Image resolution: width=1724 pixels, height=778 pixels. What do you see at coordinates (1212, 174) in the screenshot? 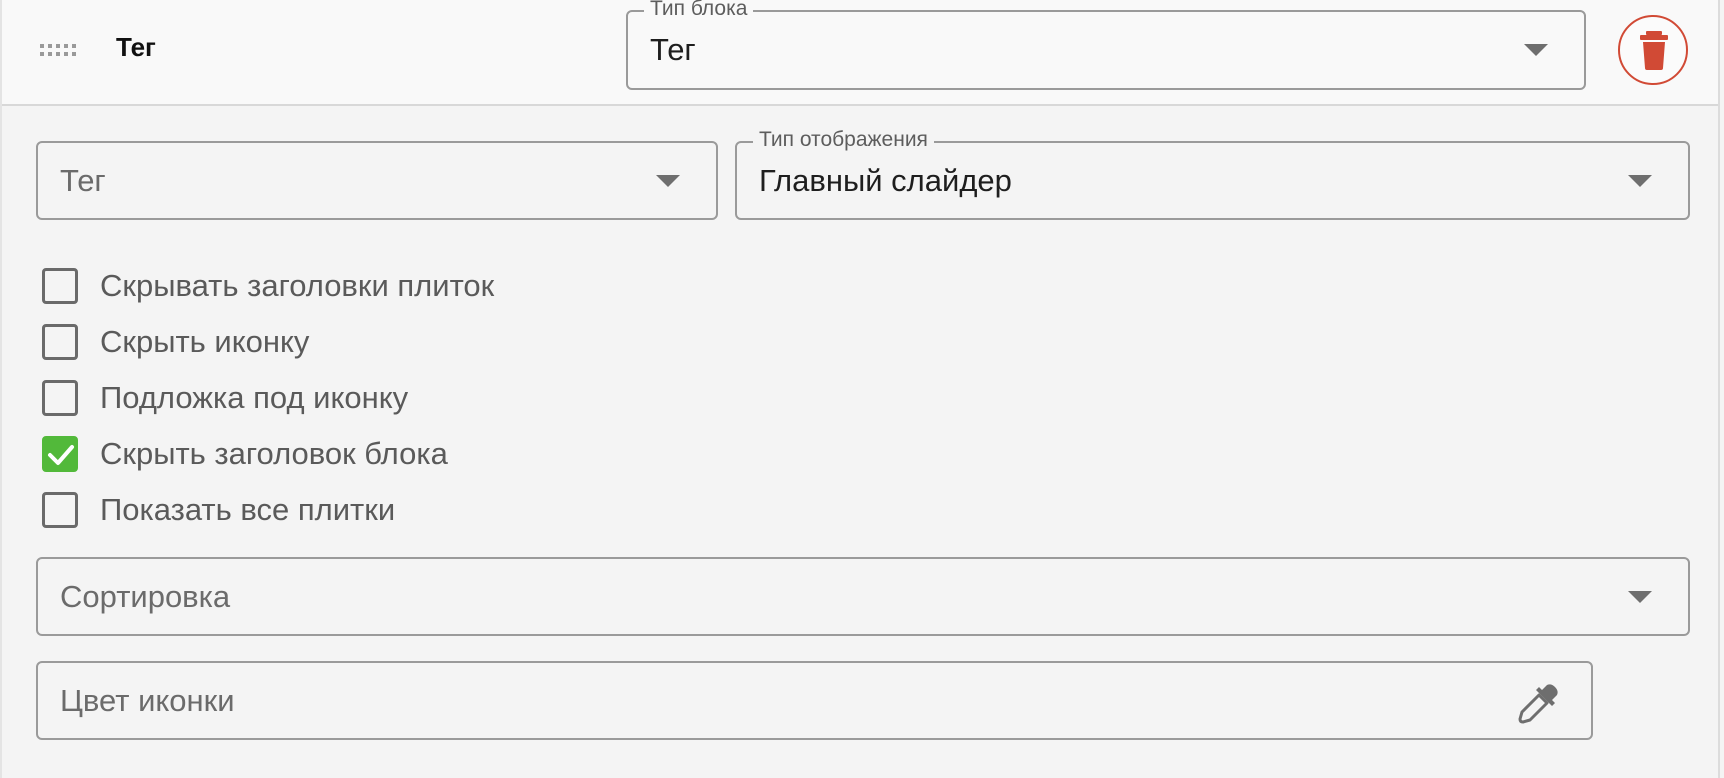
I see `display-type-select: Тип отображения Главный слайдер` at bounding box center [1212, 174].